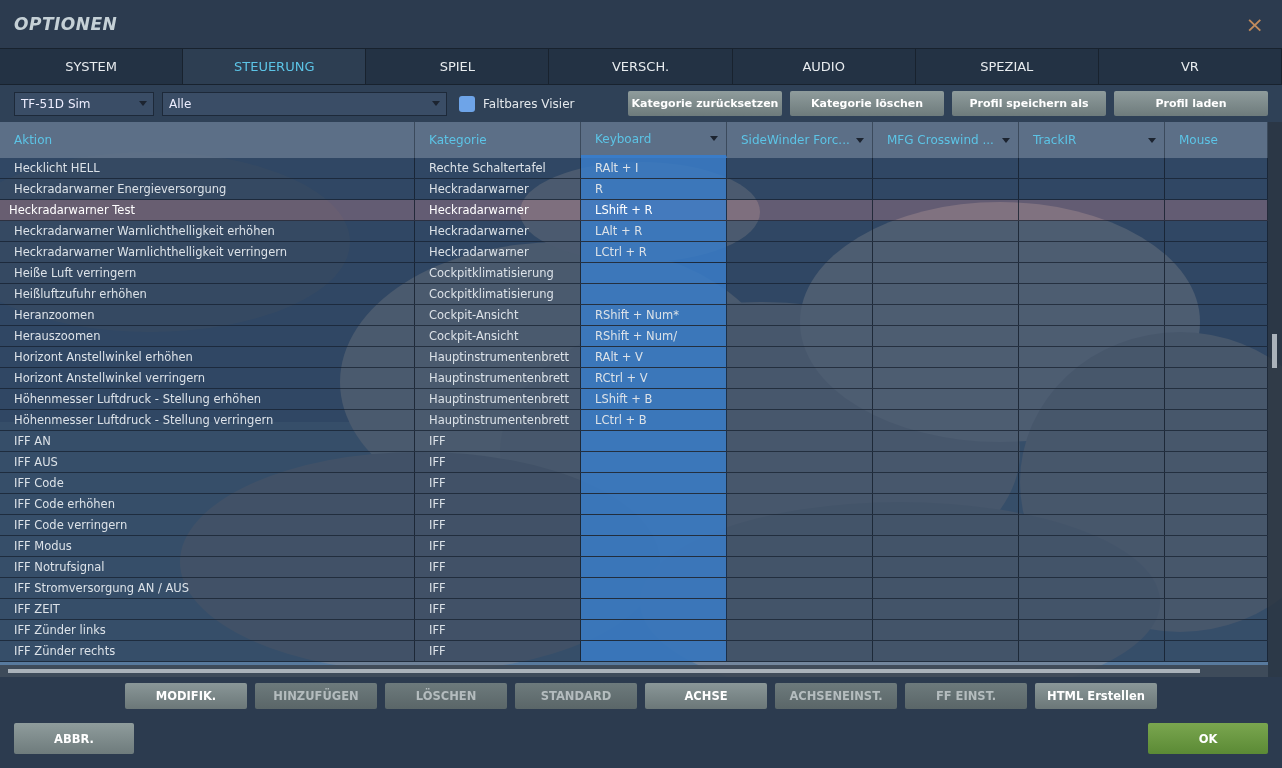  I want to click on action-cell: IFF Code verringern, so click(71, 525).